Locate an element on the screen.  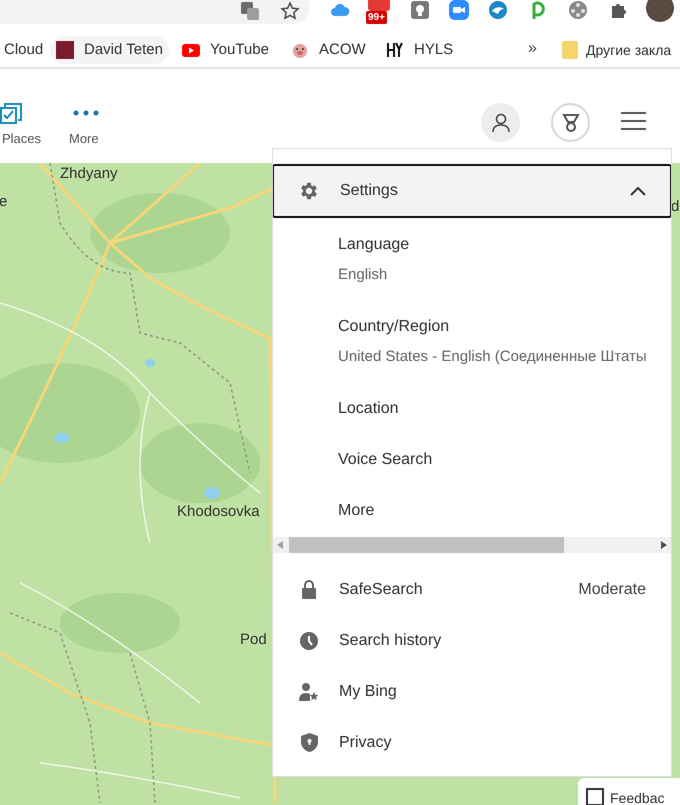
more-dots-icon is located at coordinates (86, 113).